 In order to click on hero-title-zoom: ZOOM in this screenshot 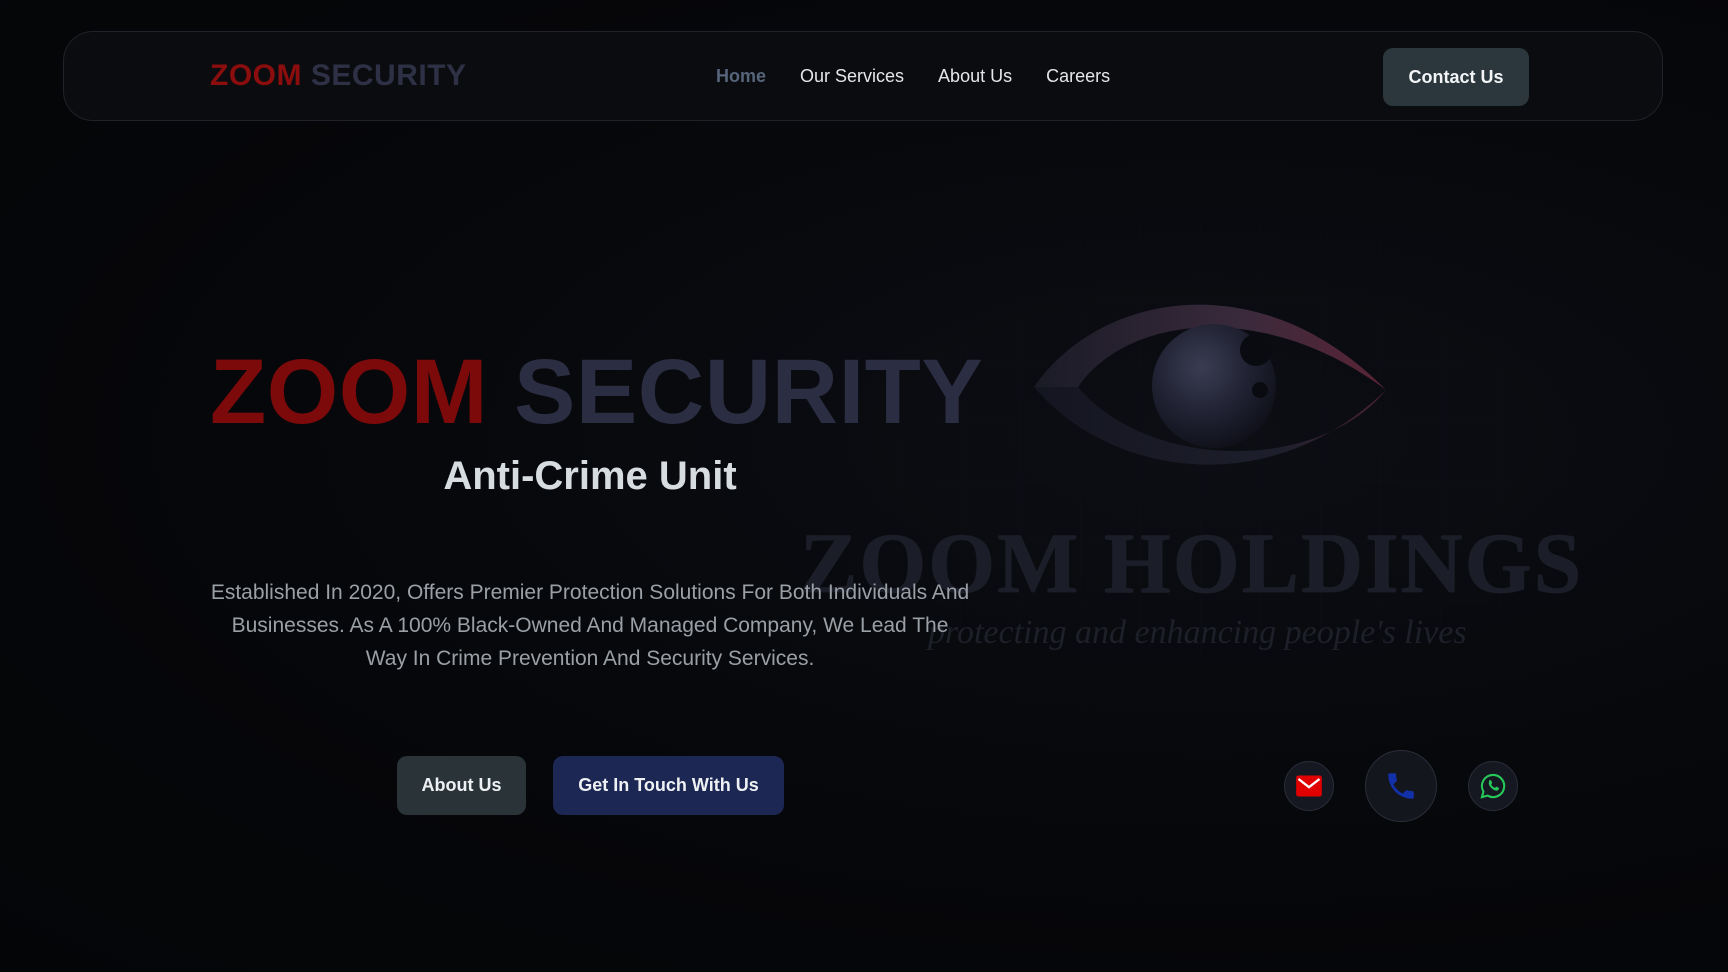, I will do `click(349, 392)`.